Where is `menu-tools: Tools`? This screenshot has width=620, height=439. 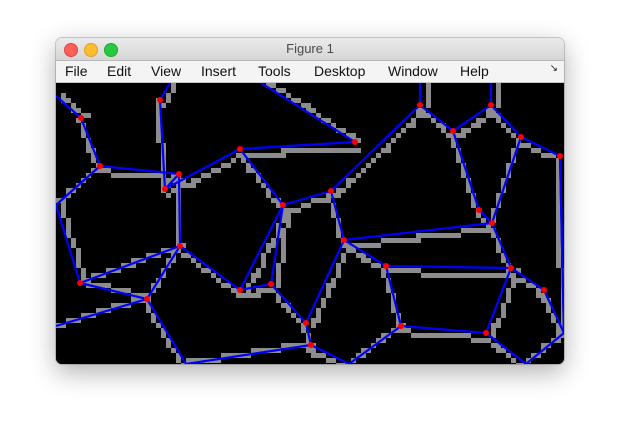
menu-tools: Tools is located at coordinates (274, 71).